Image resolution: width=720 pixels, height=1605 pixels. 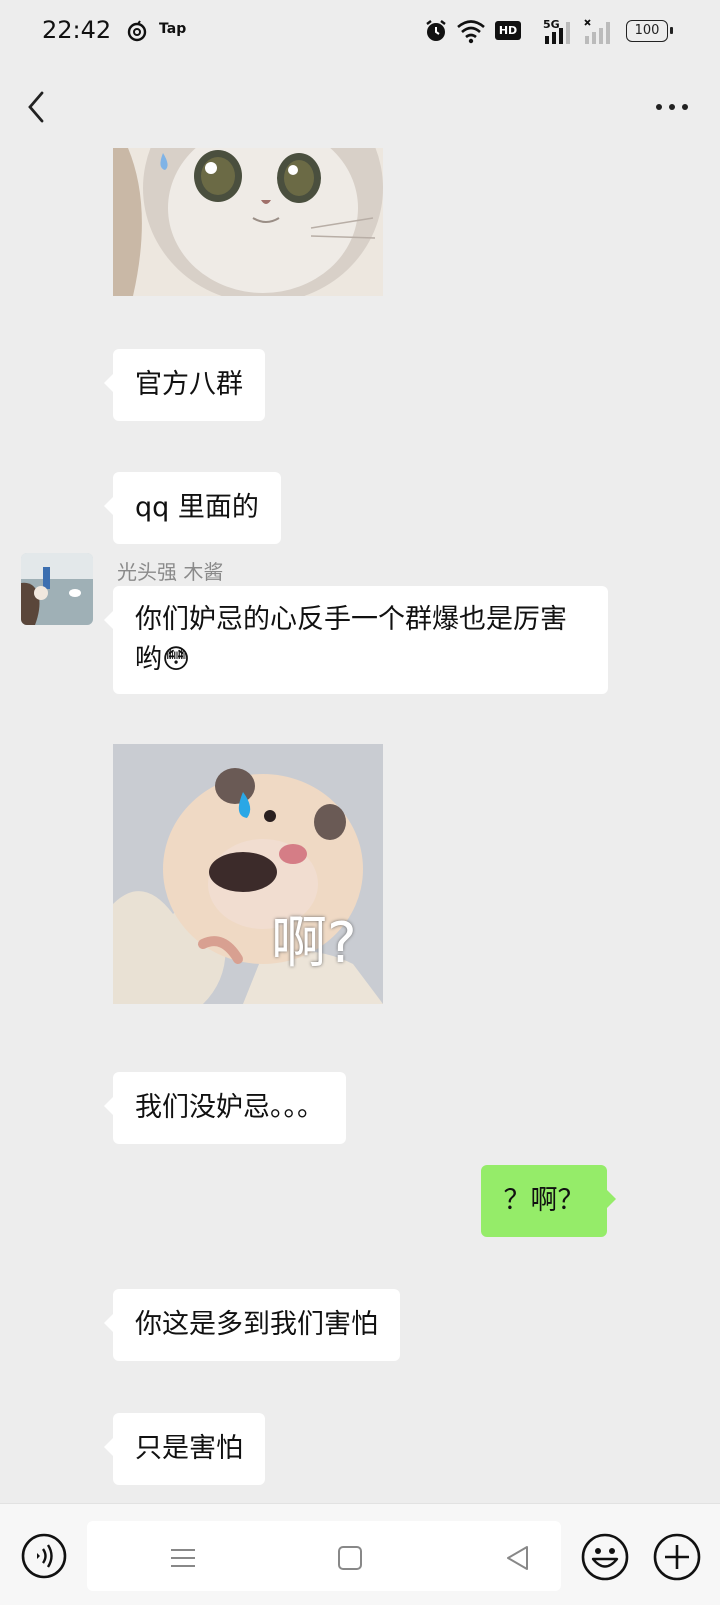 I want to click on menu-nav-icon, so click(x=183, y=1558).